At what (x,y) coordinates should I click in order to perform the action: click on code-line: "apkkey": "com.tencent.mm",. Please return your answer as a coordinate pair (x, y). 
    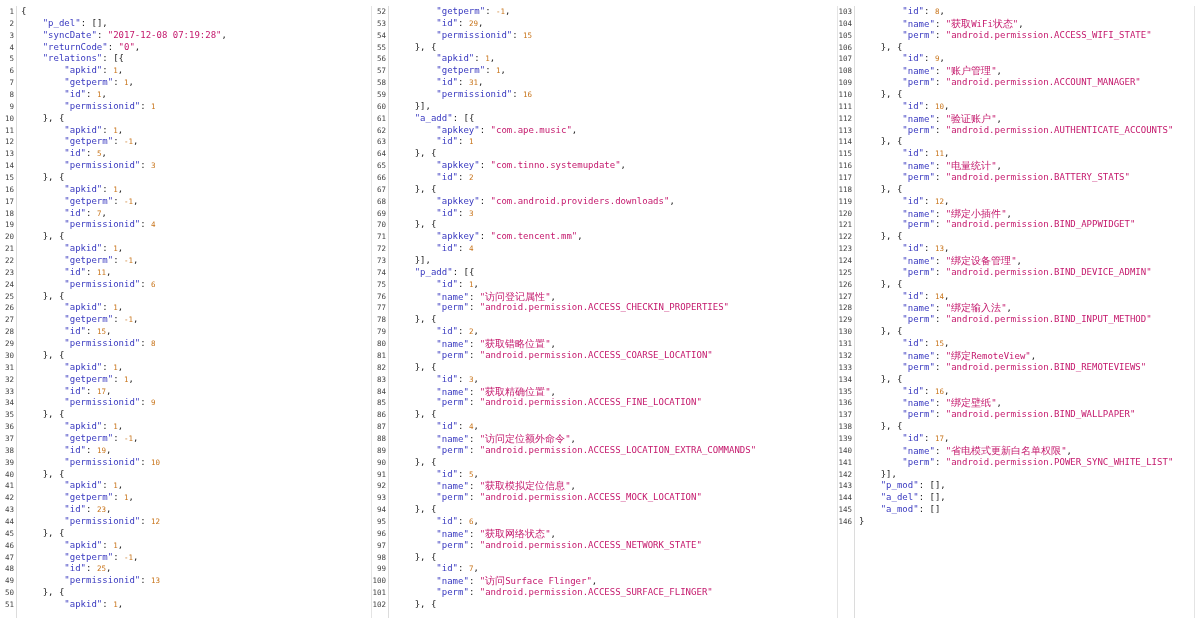
    Looking at the image, I should click on (509, 236).